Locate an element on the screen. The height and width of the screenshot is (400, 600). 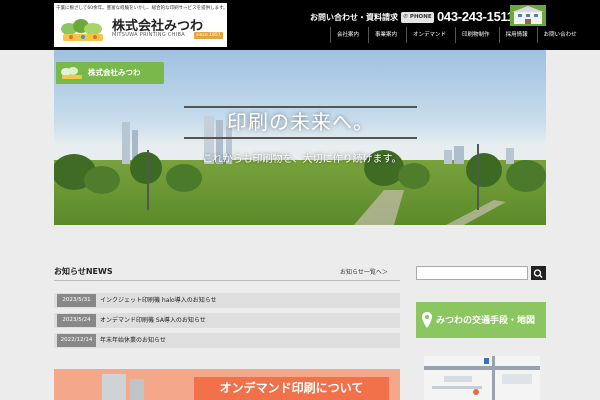
company-subtitle: MITSUWA PRINTING CHIBA is located at coordinates (148, 35).